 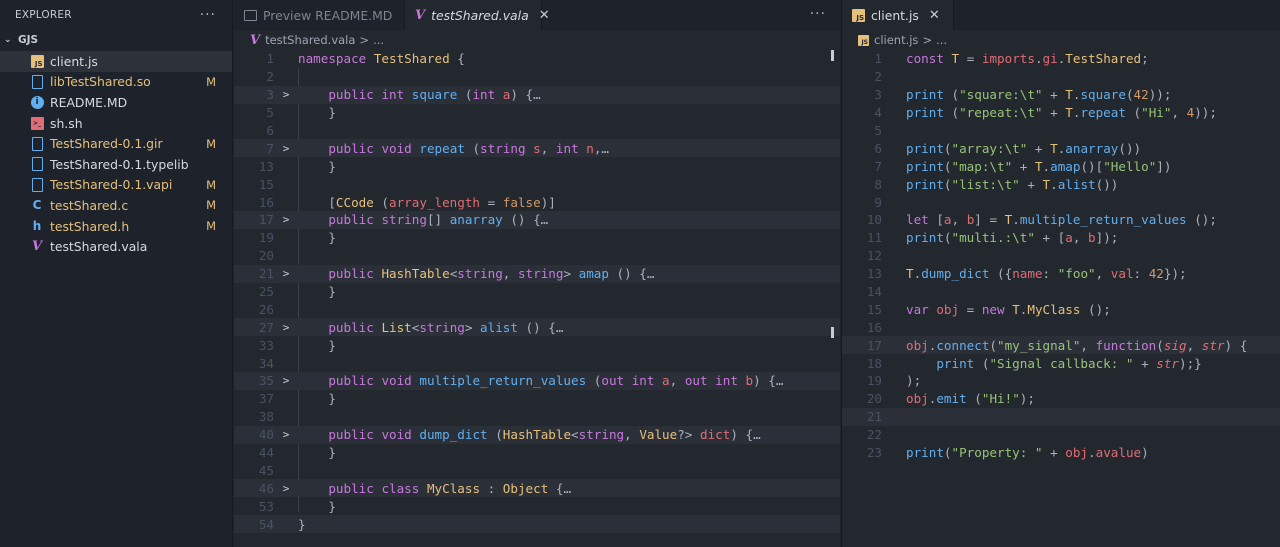 I want to click on code-line: 13 }, so click(x=537, y=166).